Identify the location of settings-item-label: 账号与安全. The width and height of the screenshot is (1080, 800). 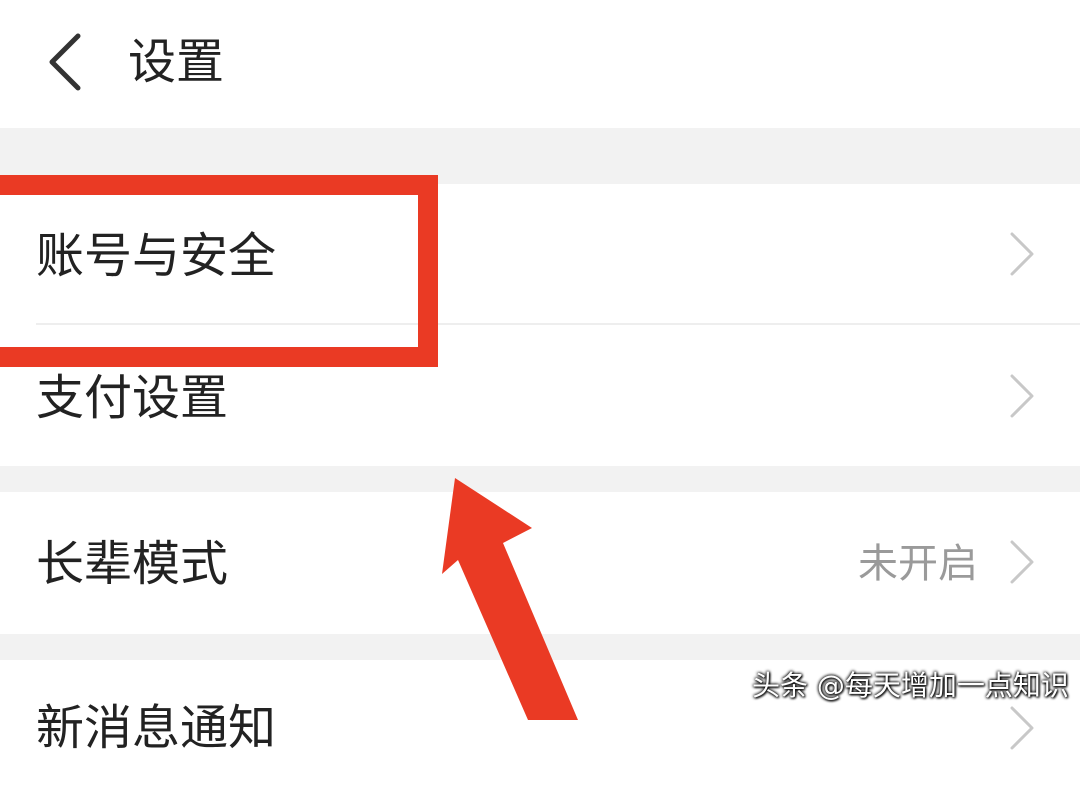
(156, 256).